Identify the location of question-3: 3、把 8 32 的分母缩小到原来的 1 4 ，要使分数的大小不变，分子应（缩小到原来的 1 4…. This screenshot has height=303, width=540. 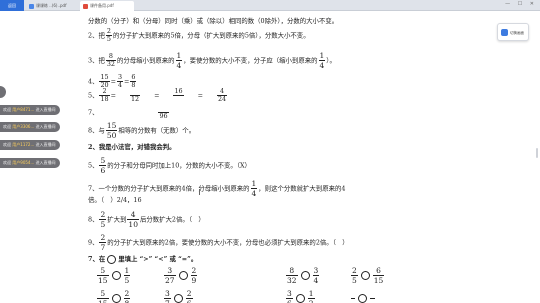
(212, 60).